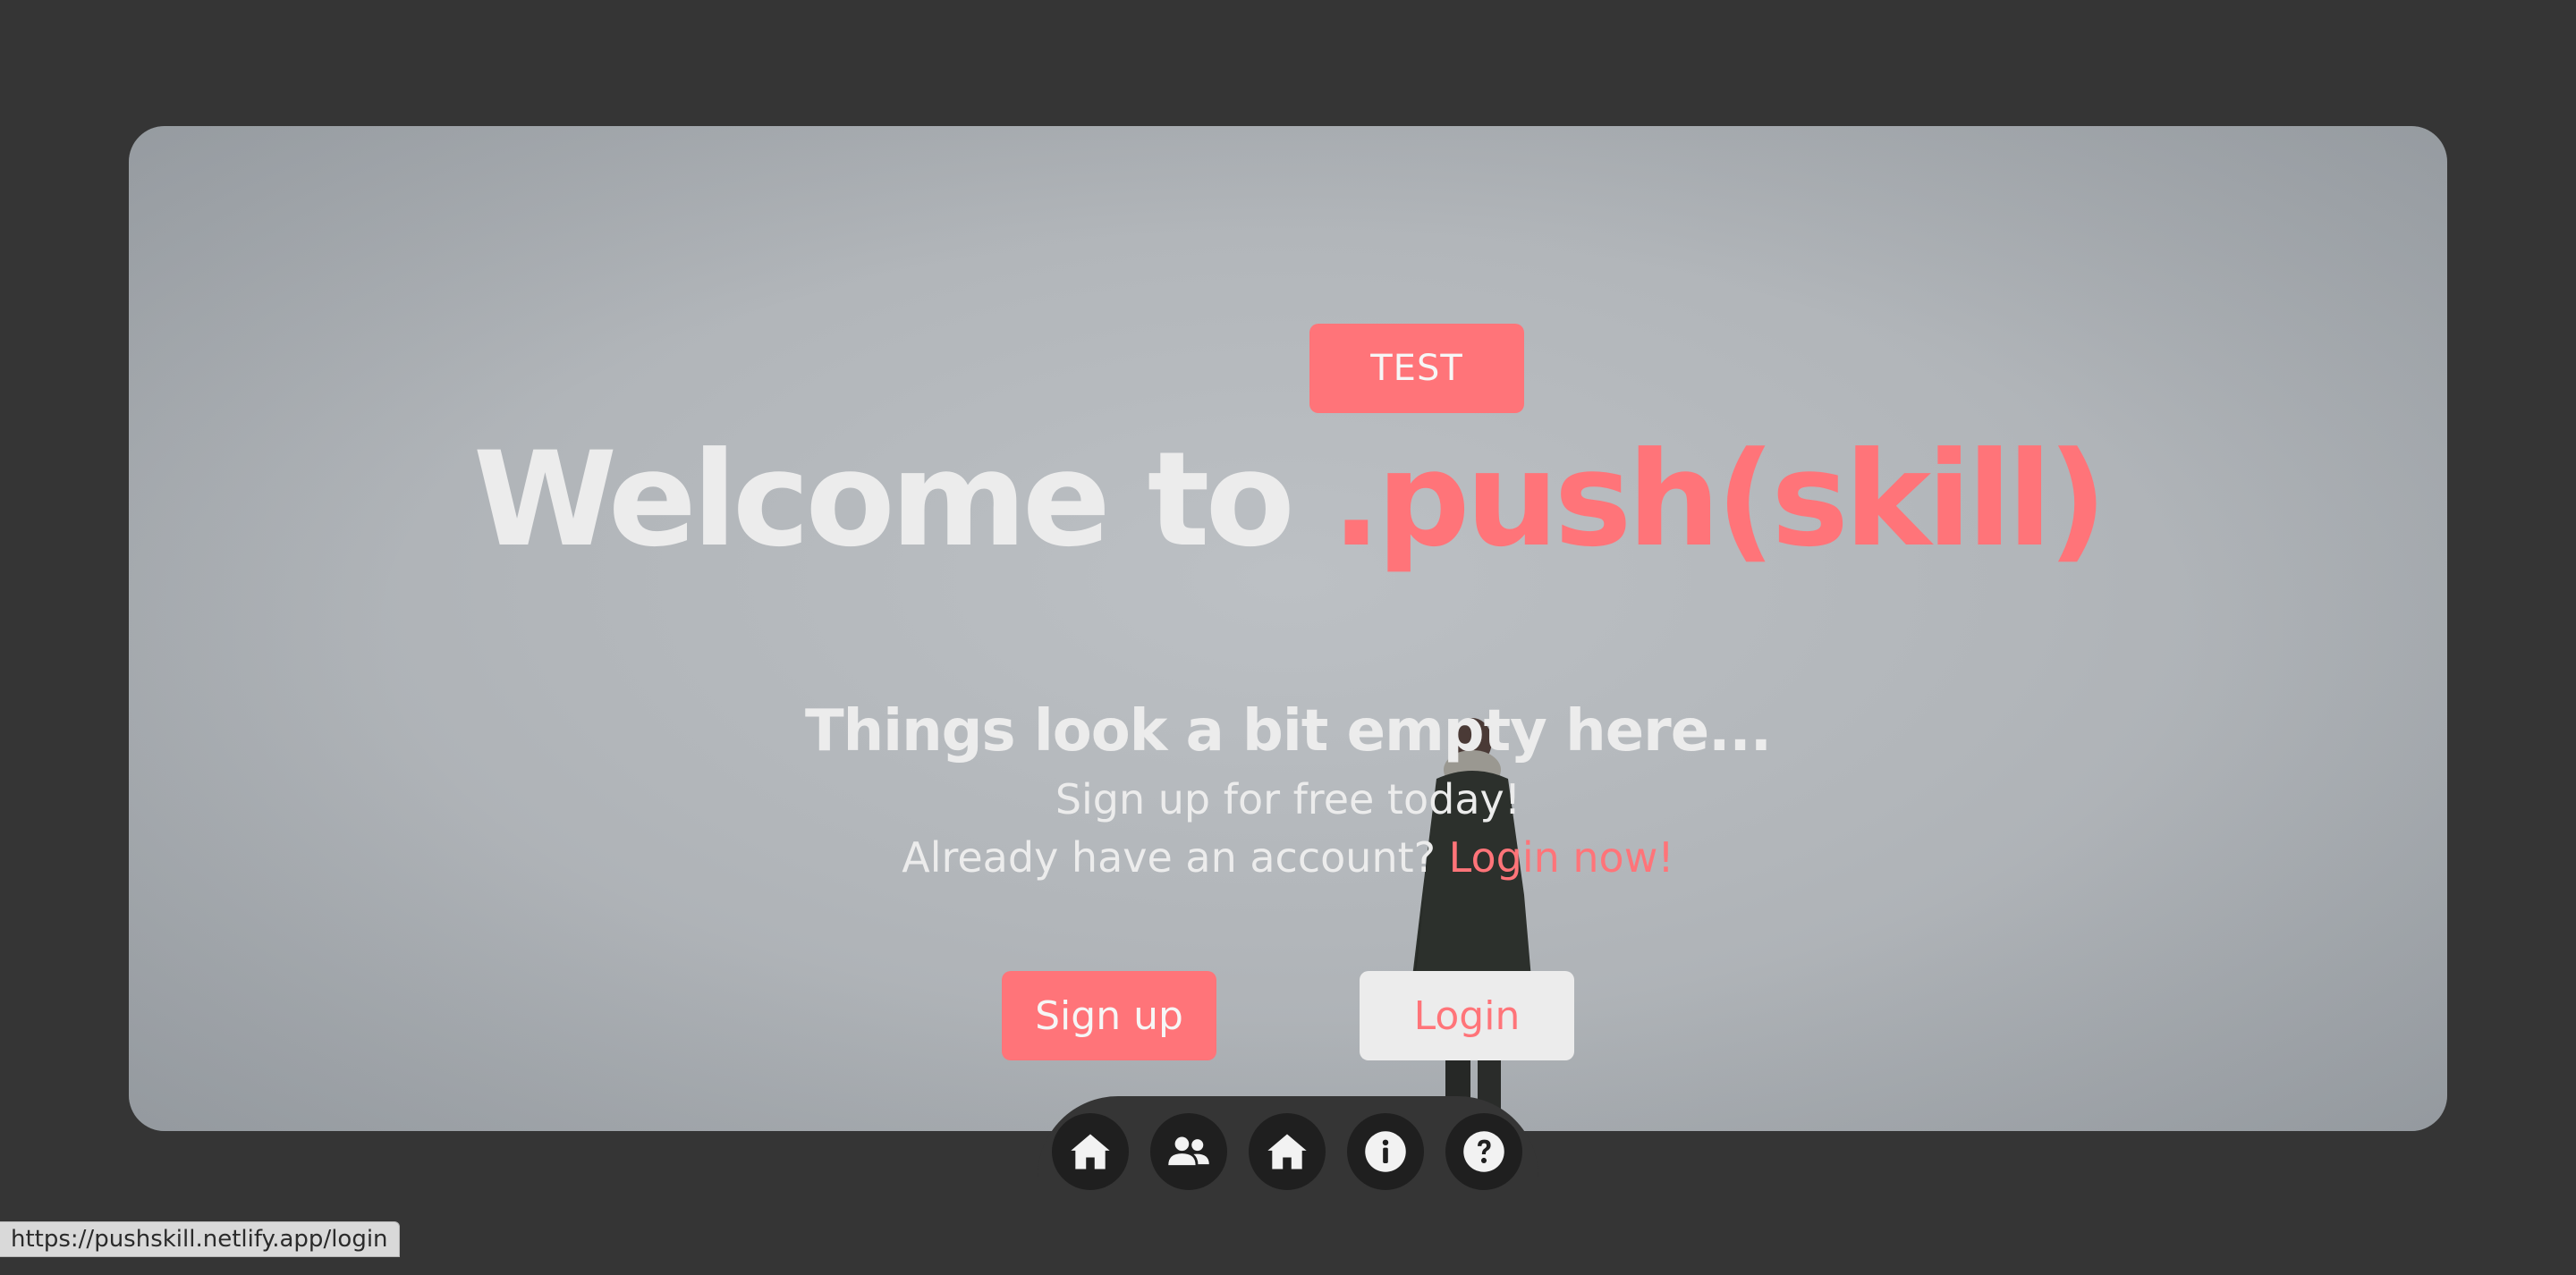  I want to click on account-prompt: Already have an account? Login now!, so click(1288, 857).